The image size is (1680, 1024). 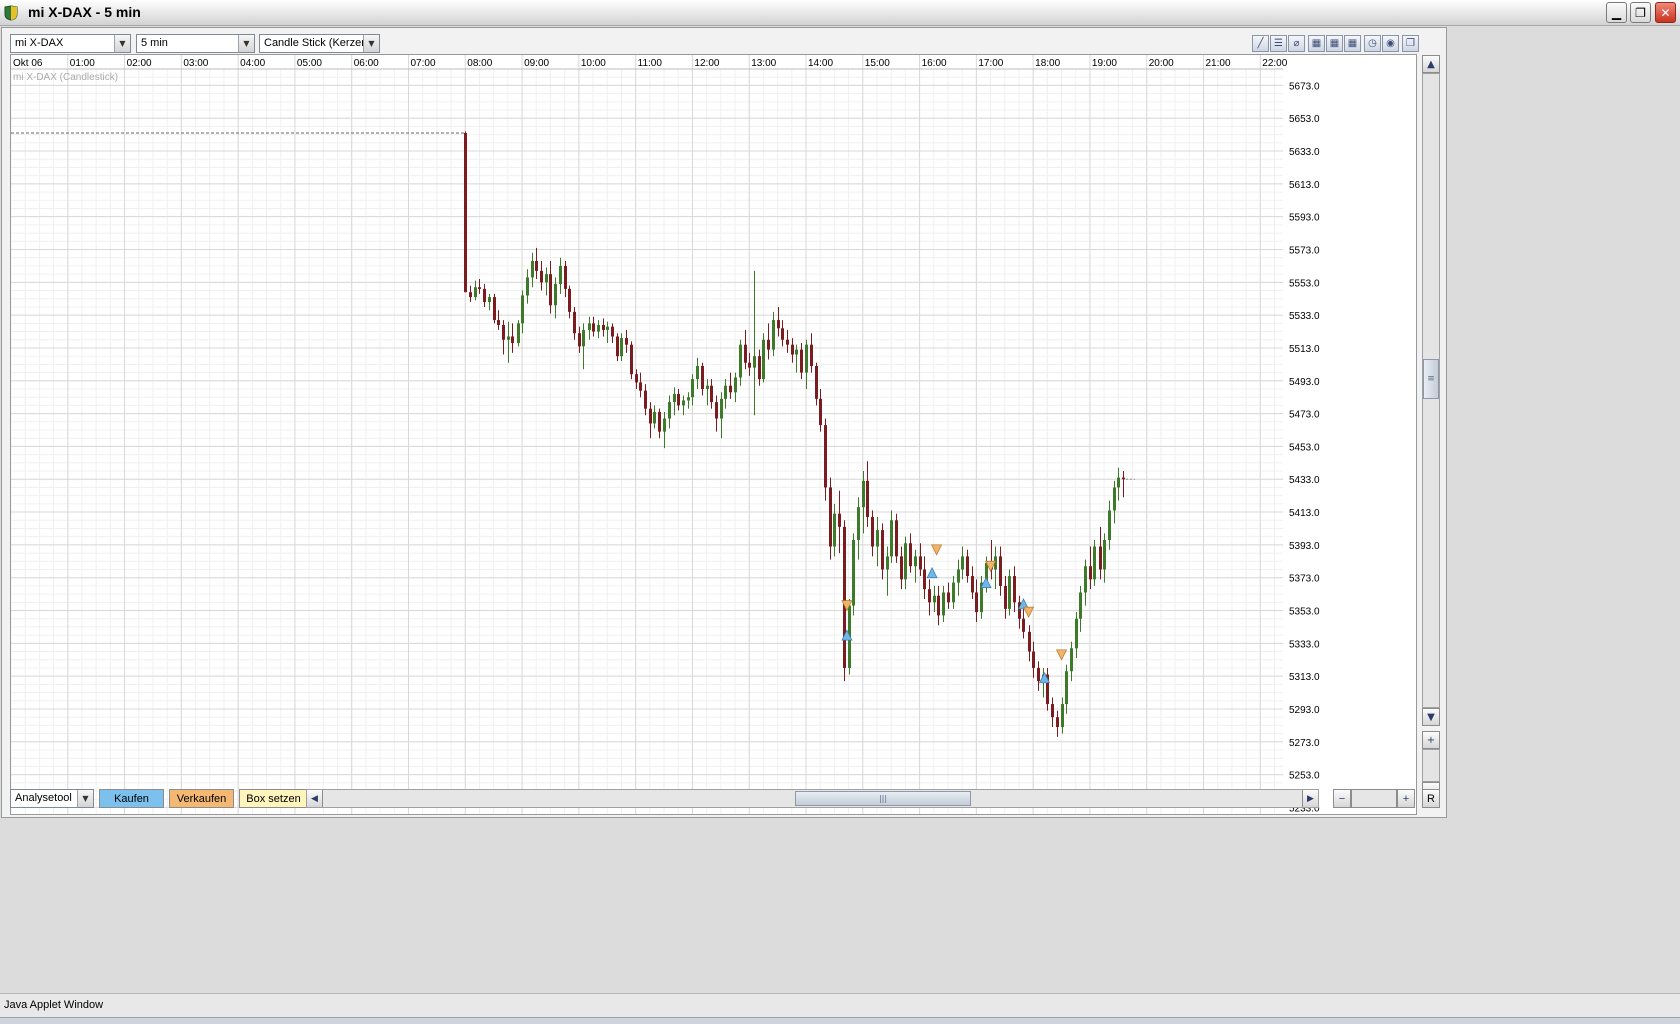 I want to click on restore-button: ❐, so click(x=1640, y=12).